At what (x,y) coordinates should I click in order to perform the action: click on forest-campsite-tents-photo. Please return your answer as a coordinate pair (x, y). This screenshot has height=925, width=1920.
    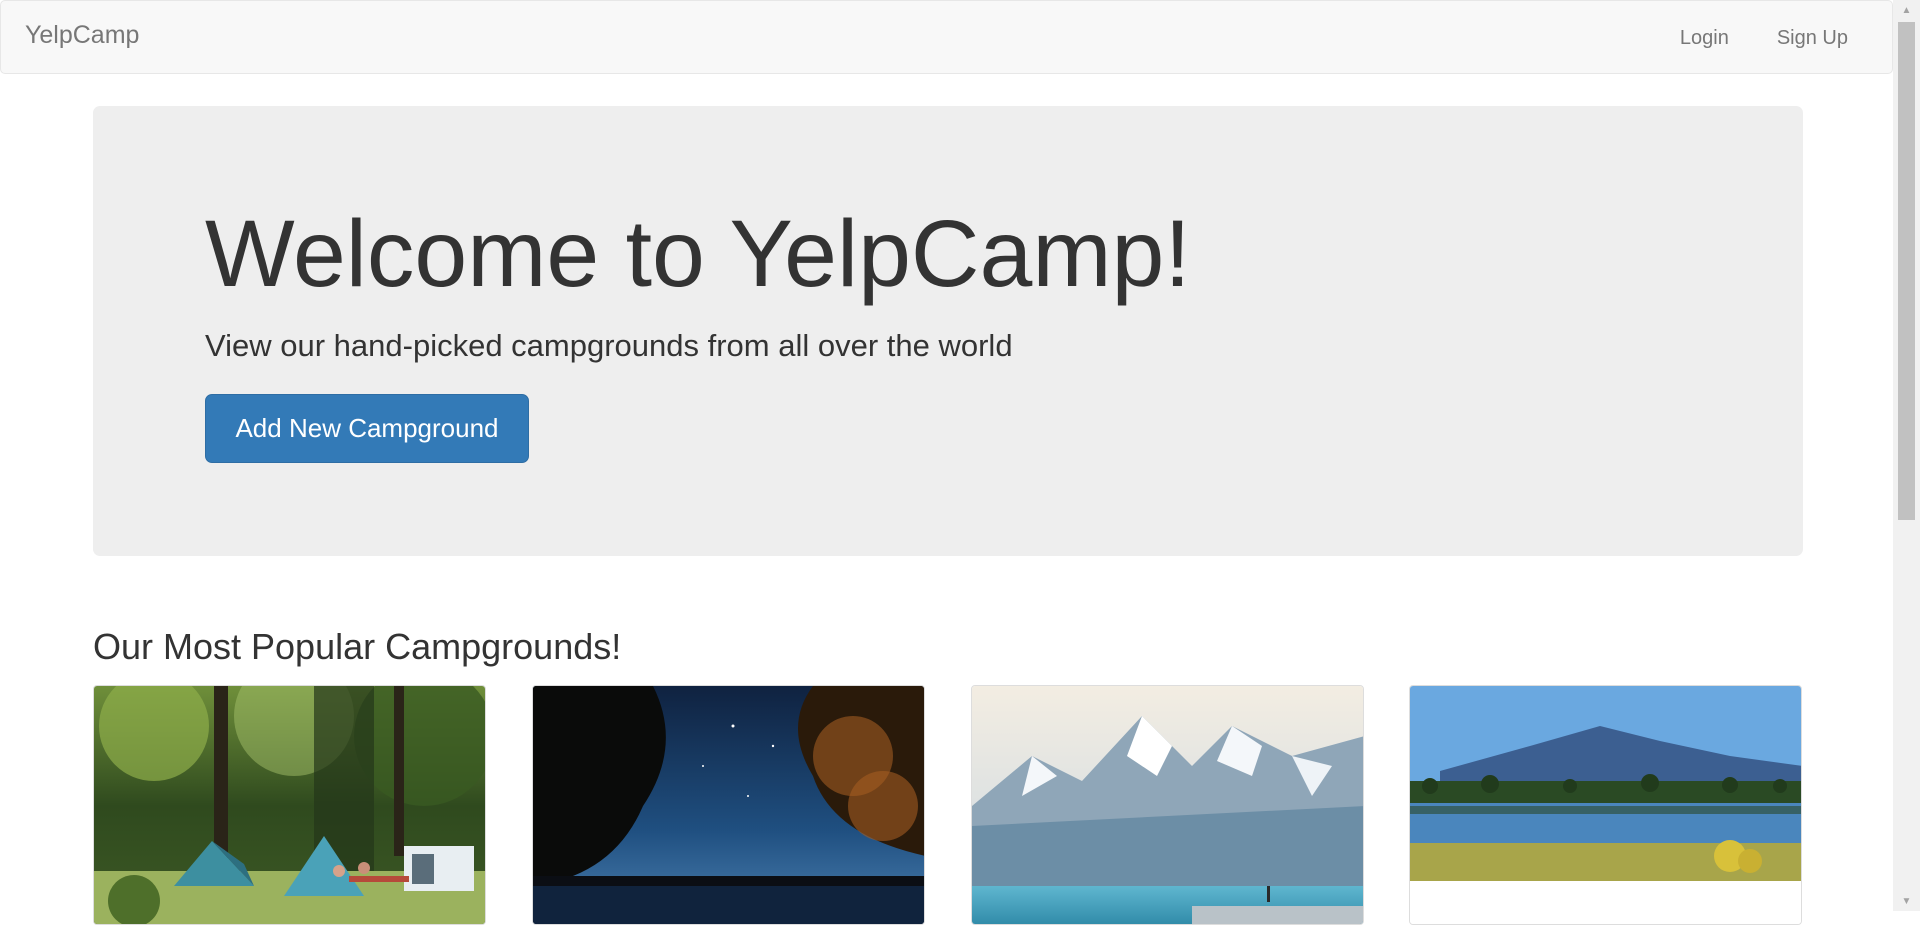
    Looking at the image, I should click on (289, 805).